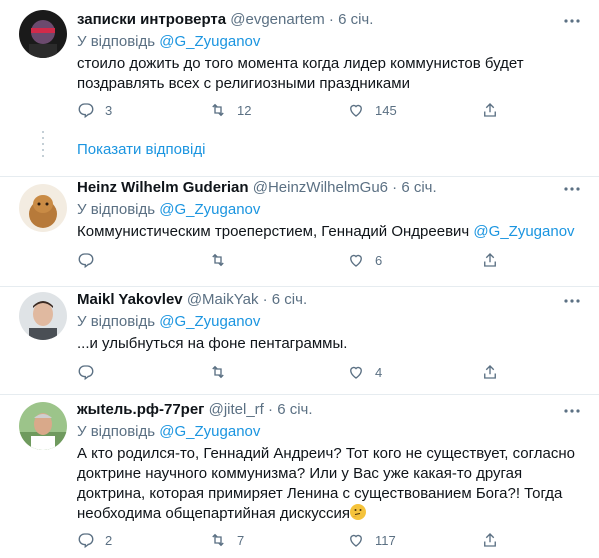 This screenshot has height=558, width=599. Describe the element at coordinates (163, 187) in the screenshot. I see `display-name: Heinz Wilhelm Guderian` at that location.